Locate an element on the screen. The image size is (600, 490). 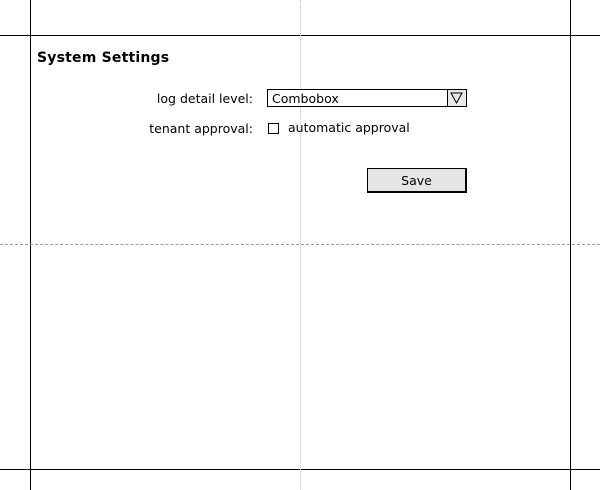
tenant-approval-label: tenant approval: is located at coordinates (201, 128).